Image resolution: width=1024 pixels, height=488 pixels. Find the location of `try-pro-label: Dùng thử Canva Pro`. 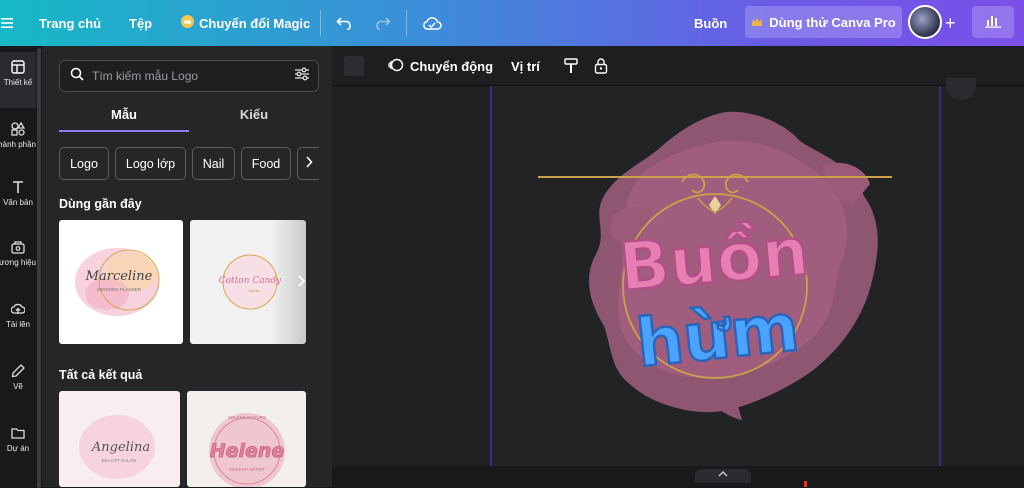

try-pro-label: Dùng thử Canva Pro is located at coordinates (832, 22).